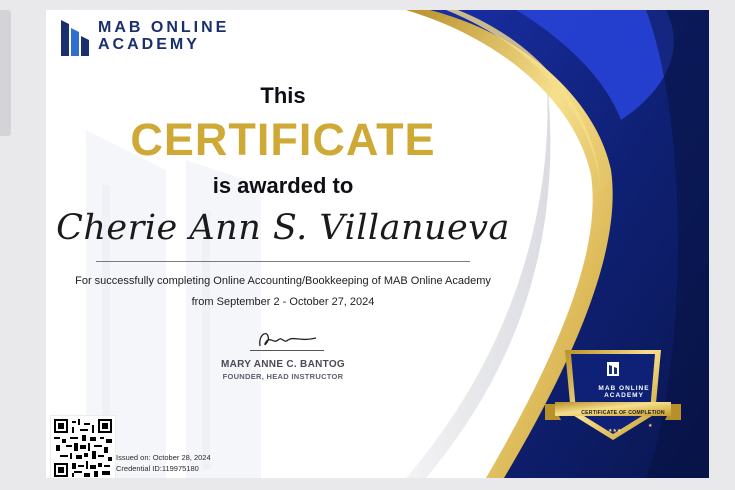 The image size is (735, 490). Describe the element at coordinates (283, 228) in the screenshot. I see `recipient-name: Cherie Ann S. Villanueva` at that location.